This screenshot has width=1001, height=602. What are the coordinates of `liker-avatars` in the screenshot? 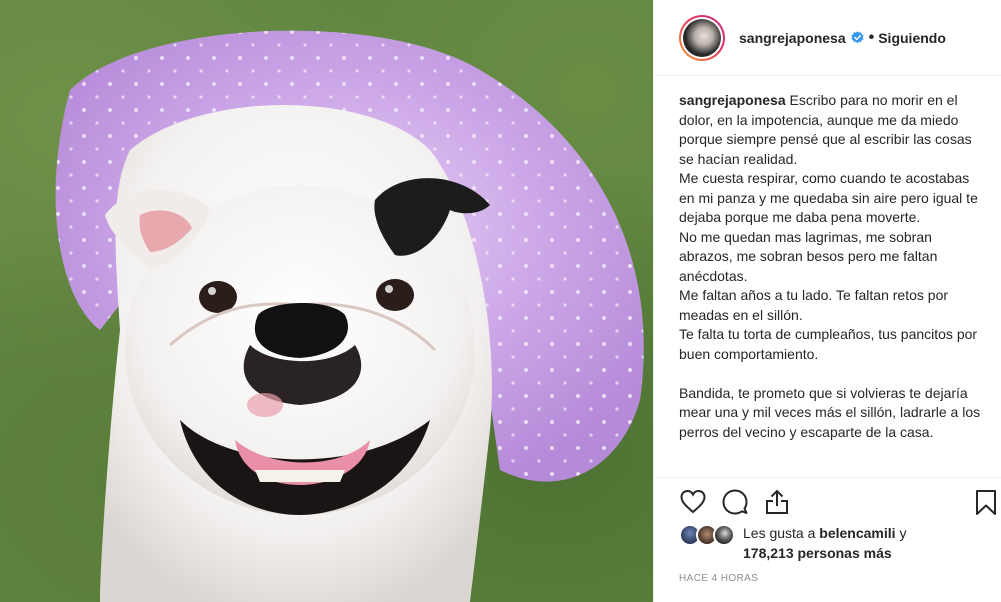 It's located at (708, 536).